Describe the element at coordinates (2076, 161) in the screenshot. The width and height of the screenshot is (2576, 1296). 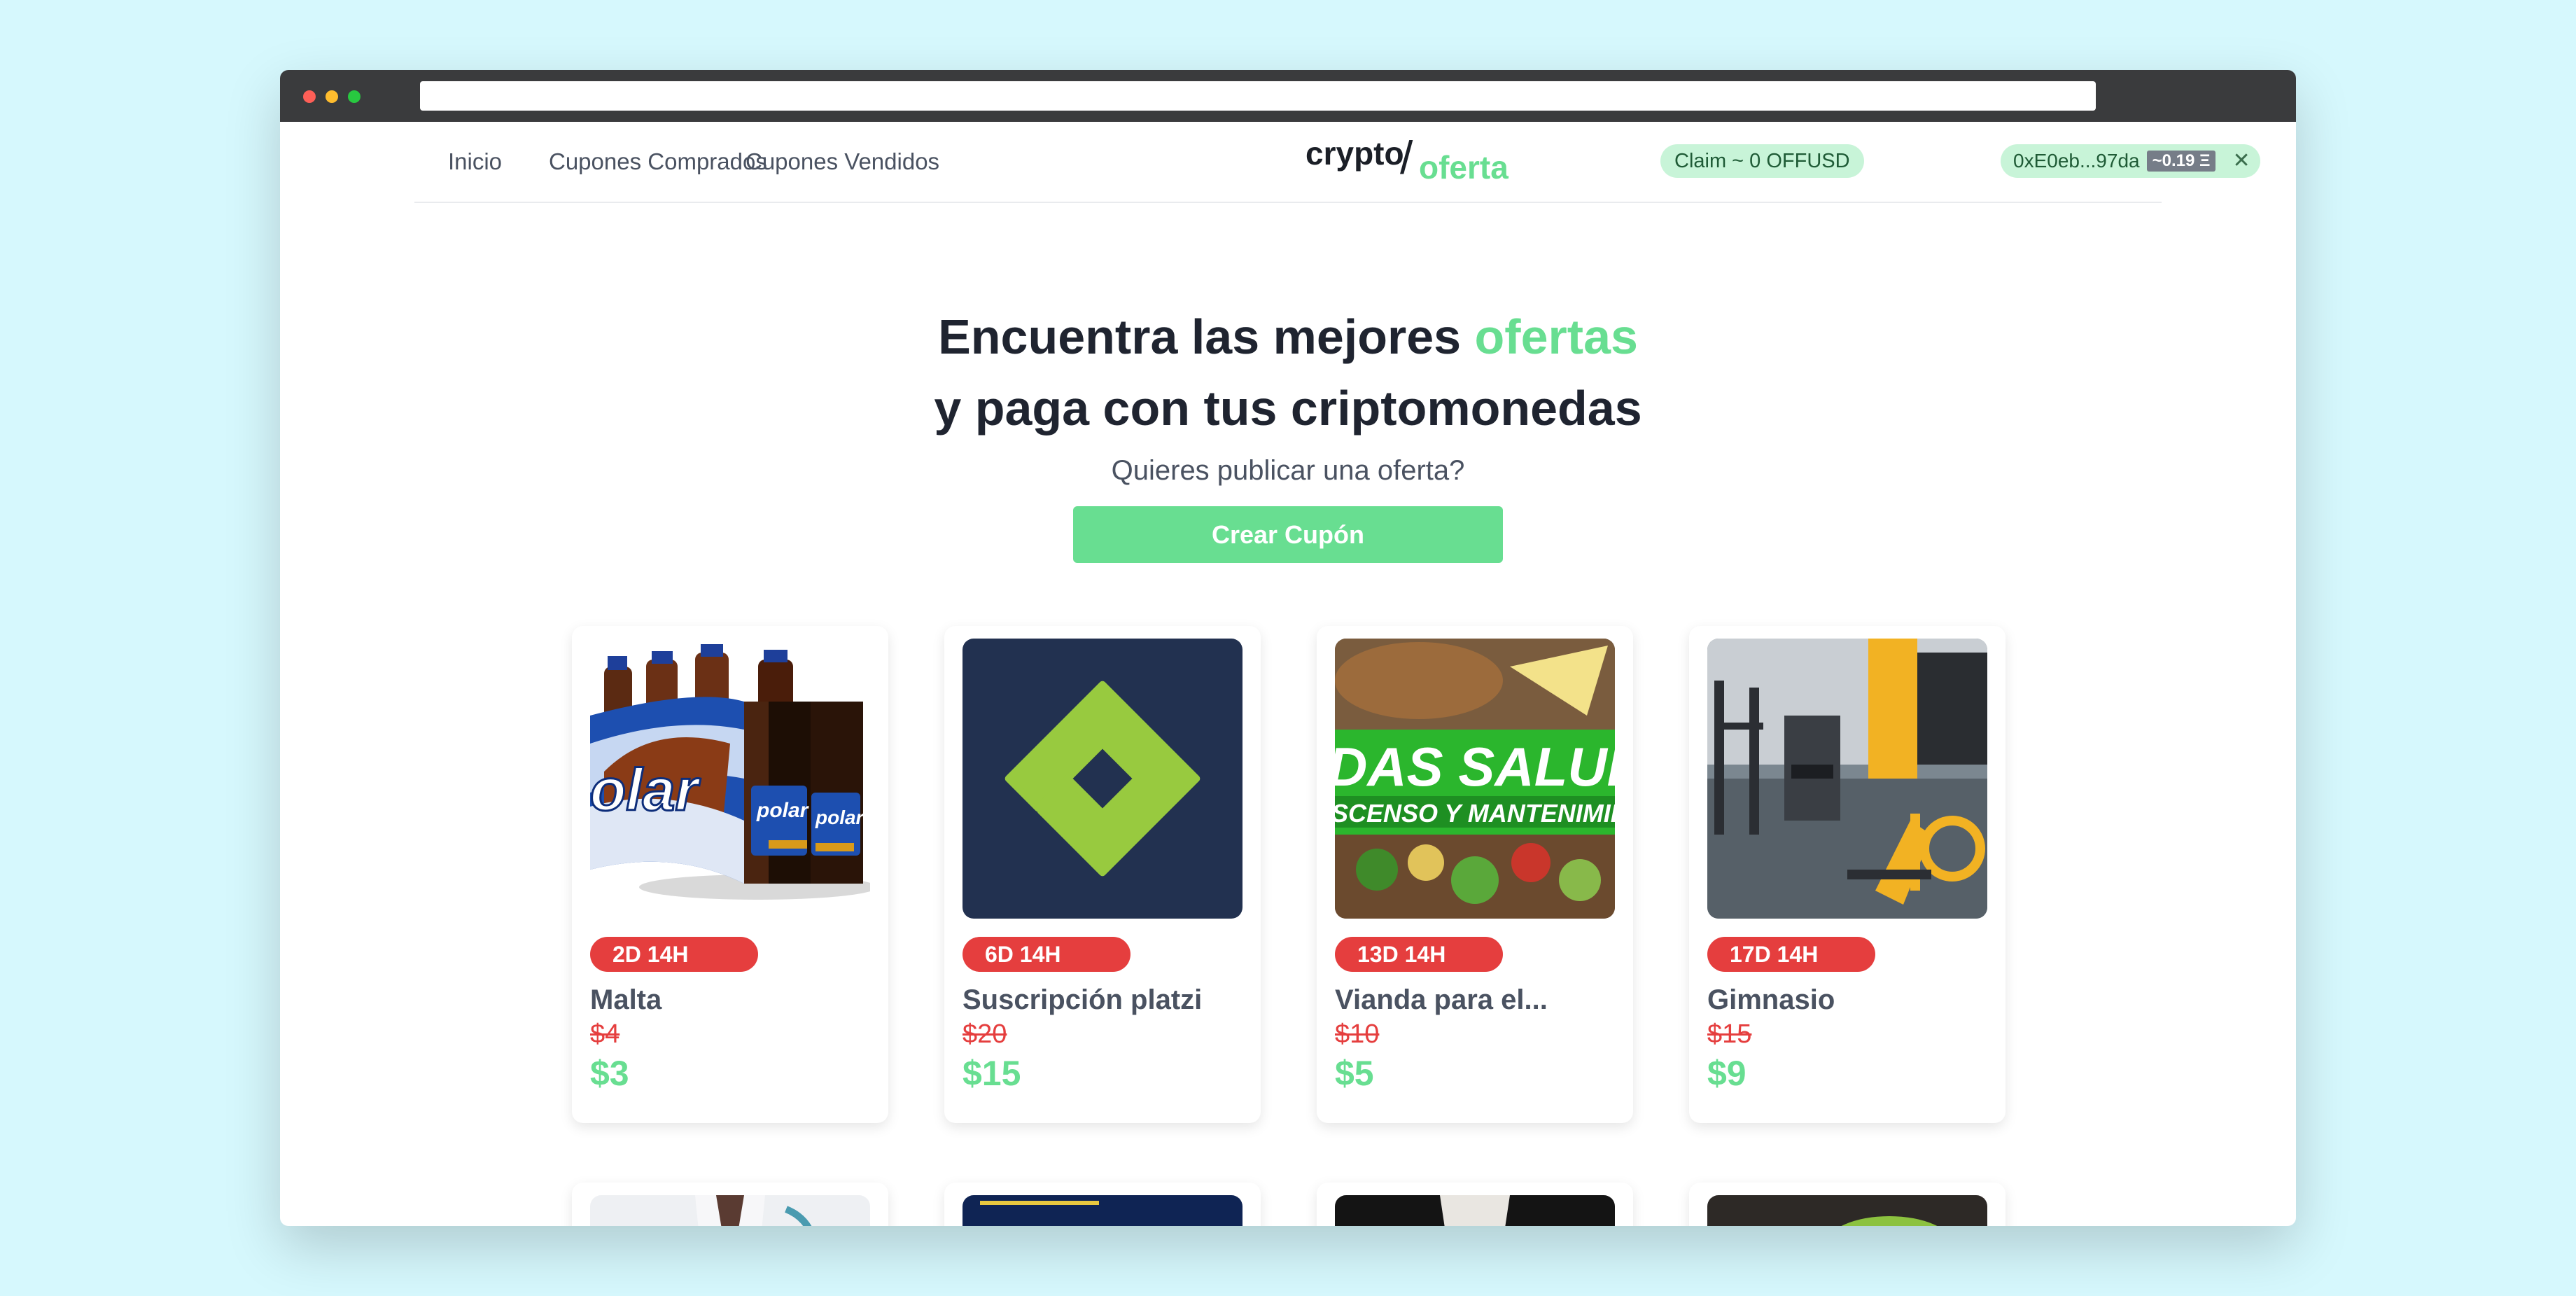
I see `wallet-address: 0xE0eb...97da` at that location.